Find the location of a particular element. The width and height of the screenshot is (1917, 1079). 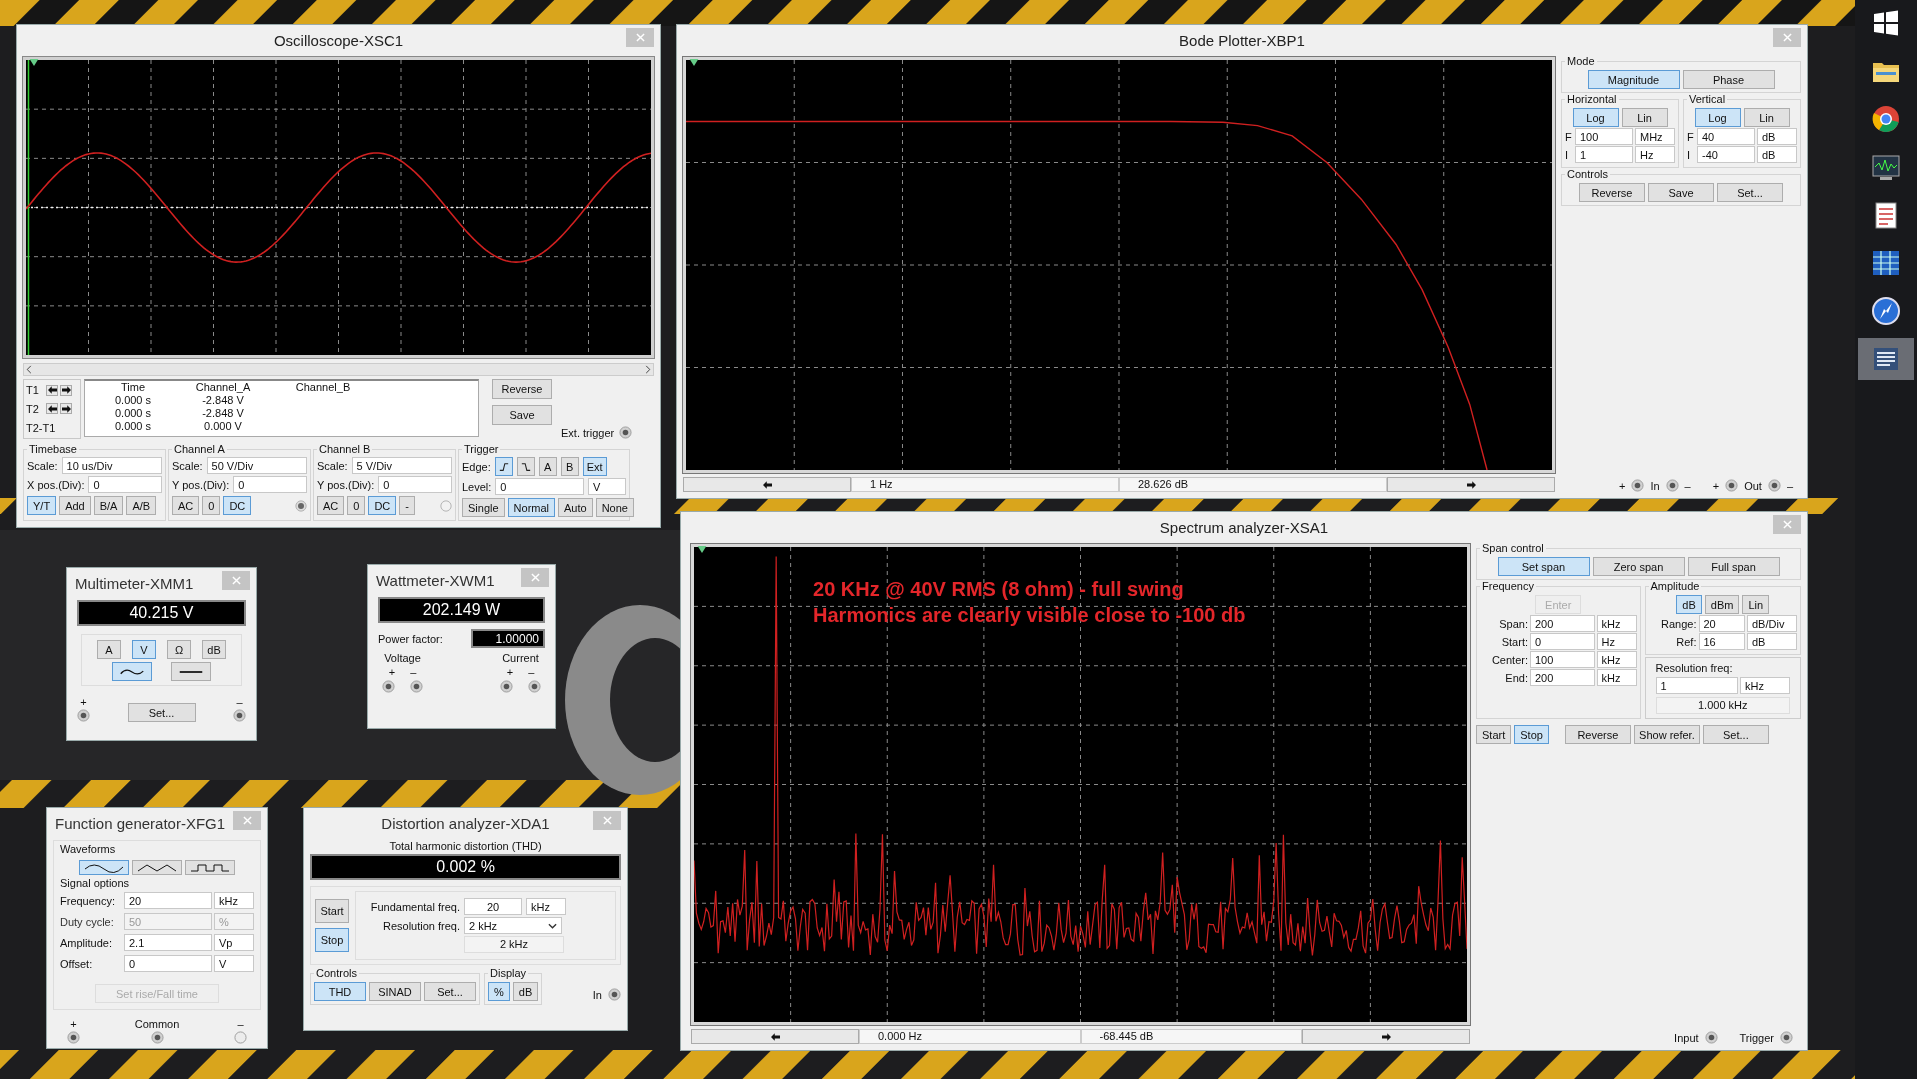

source-button: A is located at coordinates (547, 466).